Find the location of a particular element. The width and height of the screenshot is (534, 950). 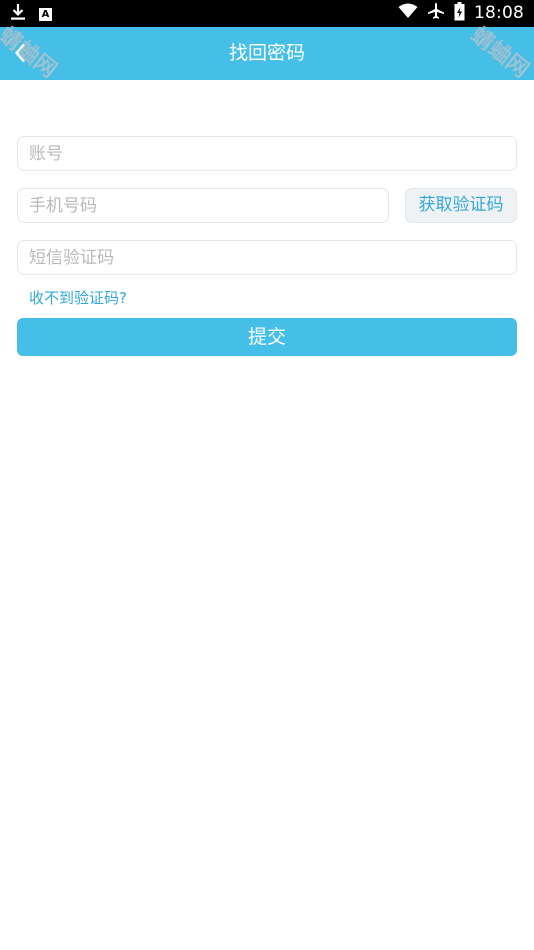

status-bar: A 18:08 is located at coordinates (267, 13).